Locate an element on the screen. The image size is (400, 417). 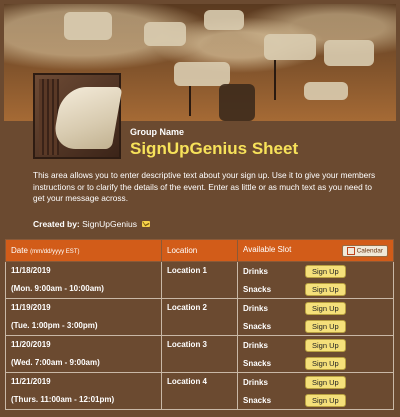
location-cell: Location 2 is located at coordinates (199, 317).